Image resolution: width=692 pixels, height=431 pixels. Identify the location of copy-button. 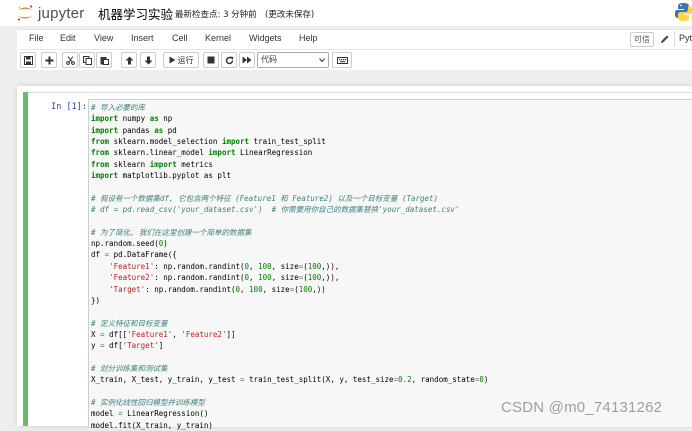
(87, 60).